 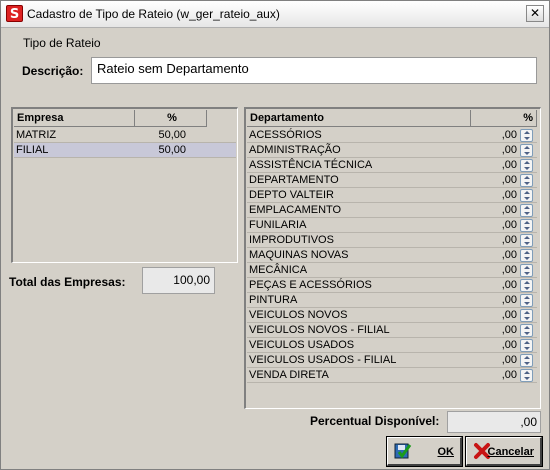 I want to click on departamento-row: VENDA DIRETA ,00, so click(x=392, y=375).